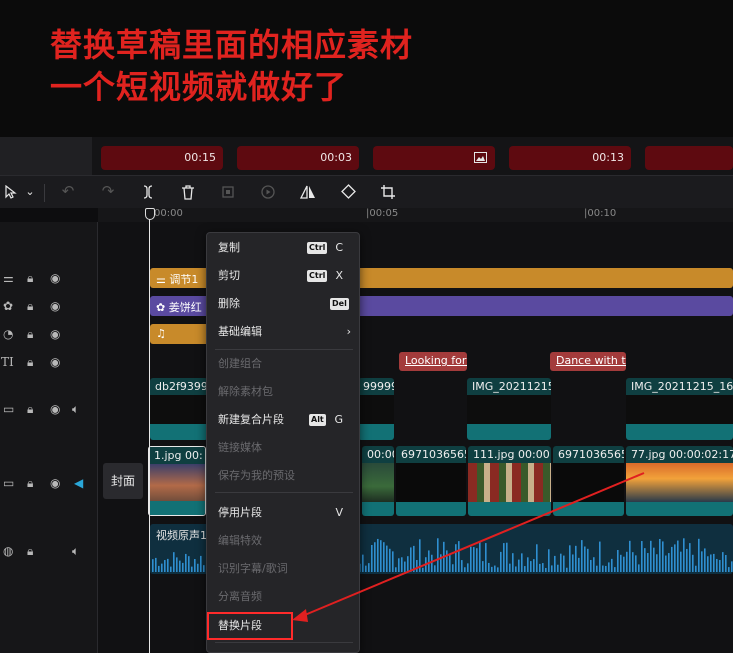  What do you see at coordinates (161, 333) in the screenshot?
I see `sticker-icon: ♫` at bounding box center [161, 333].